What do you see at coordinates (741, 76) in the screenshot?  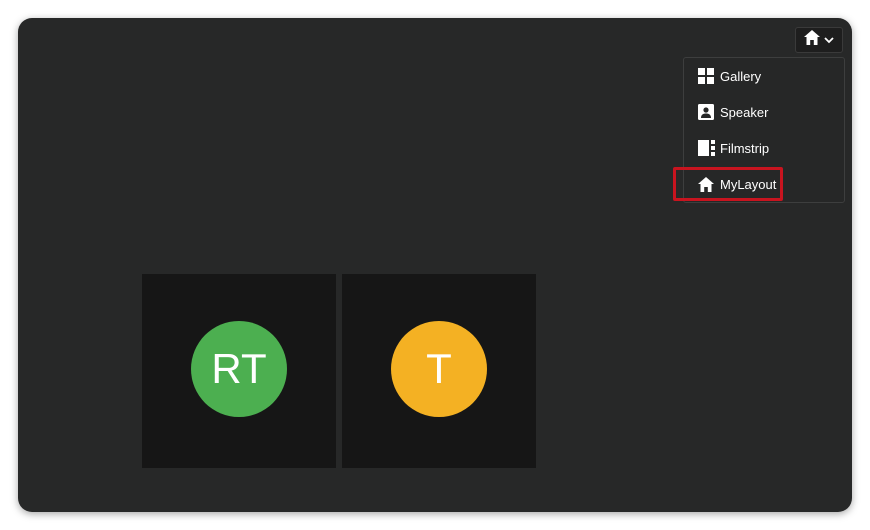 I see `menu-item-label: Gallery` at bounding box center [741, 76].